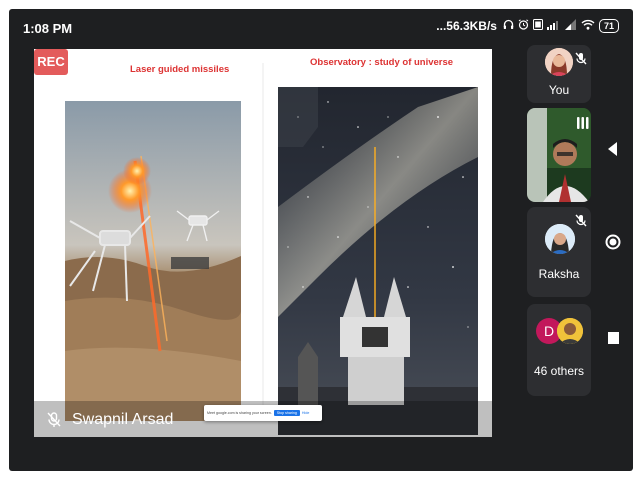 Image resolution: width=642 pixels, height=480 pixels. I want to click on participant-tile-raksha: Raksha, so click(559, 252).